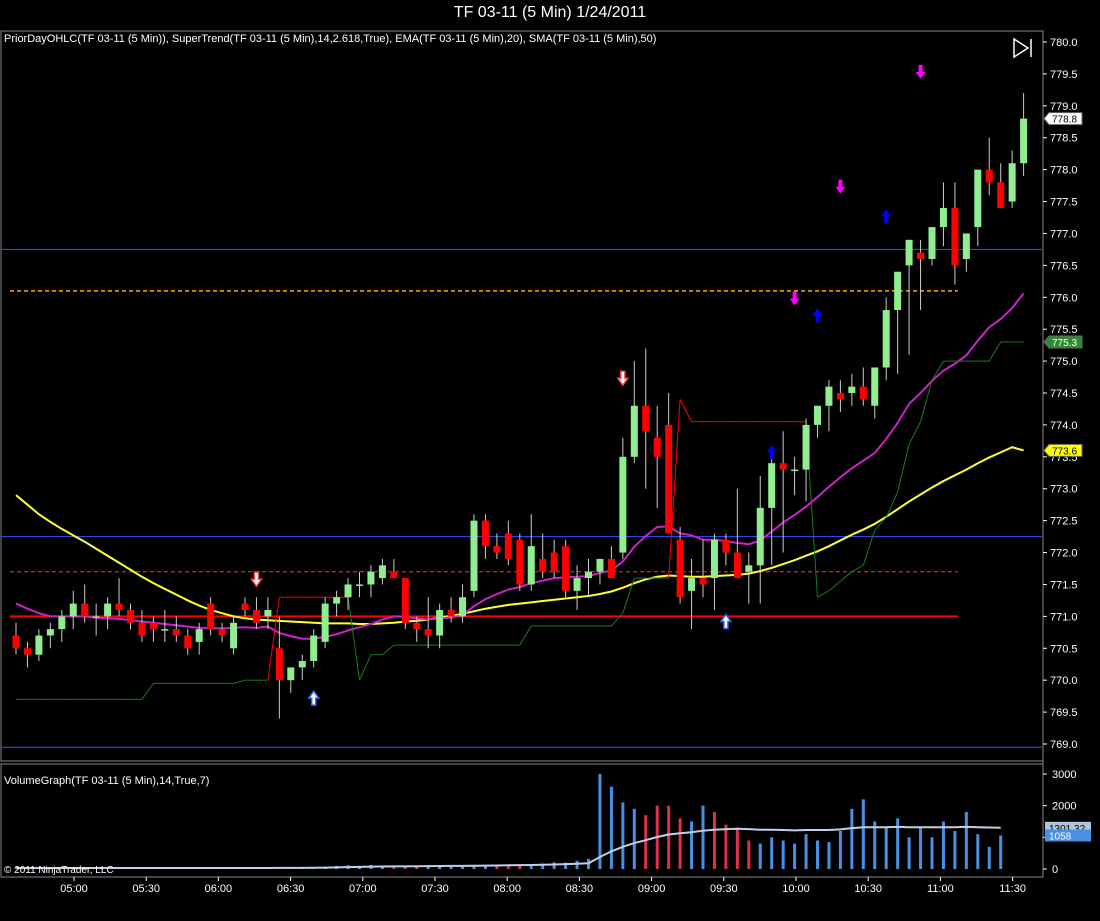 This screenshot has height=921, width=1100. I want to click on price-tick-label: 771.5, so click(1064, 585).